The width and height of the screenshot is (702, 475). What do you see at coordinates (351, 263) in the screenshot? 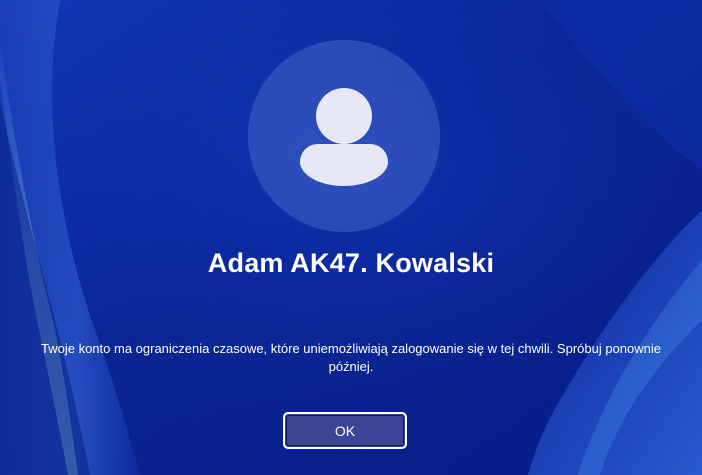
I see `user-display-name: Adam AK47. Kowalski` at bounding box center [351, 263].